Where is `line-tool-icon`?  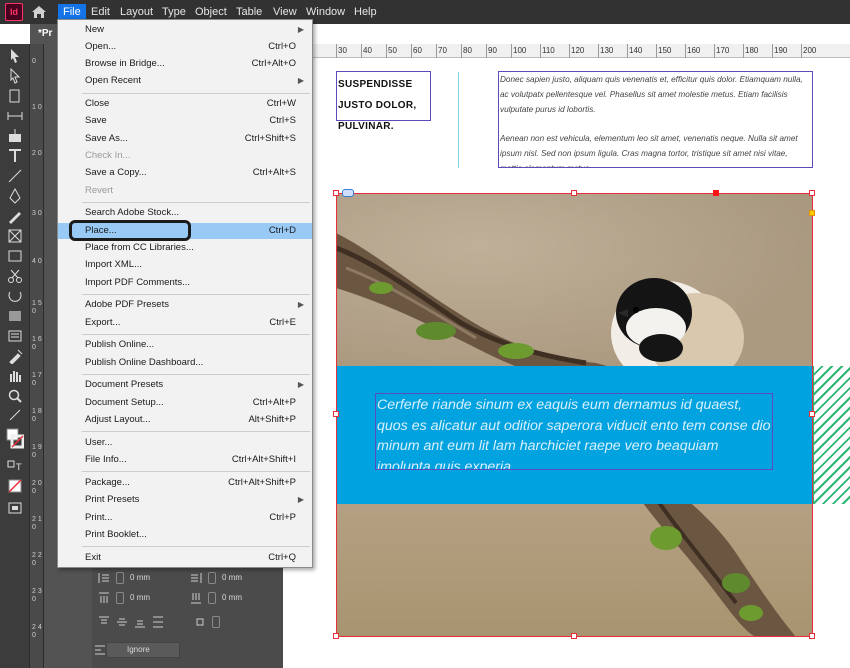
line-tool-icon is located at coordinates (15, 176).